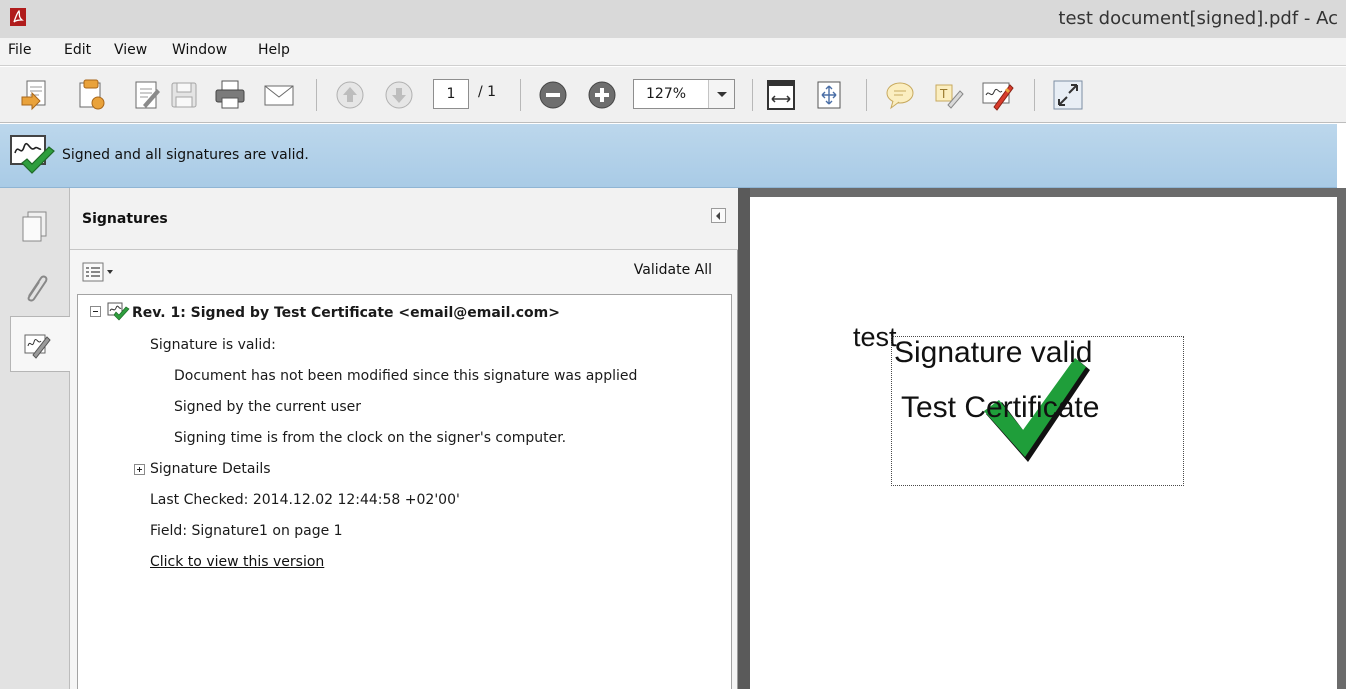  What do you see at coordinates (40, 344) in the screenshot?
I see `signatures-icon` at bounding box center [40, 344].